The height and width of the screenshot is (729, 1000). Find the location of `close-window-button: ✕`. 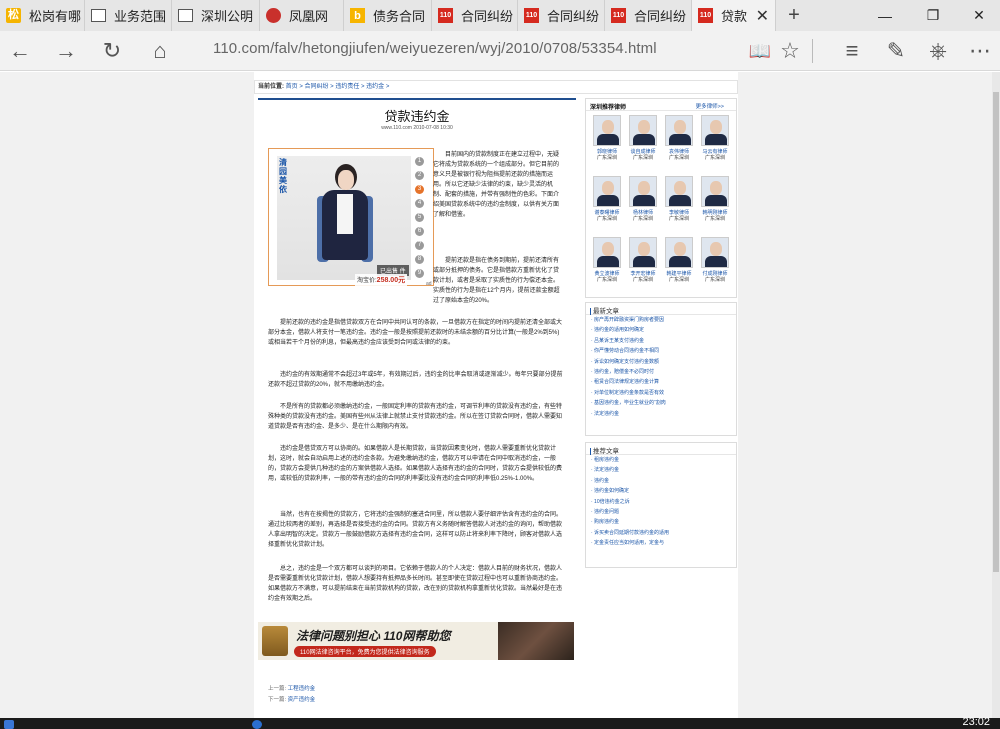

close-window-button: ✕ is located at coordinates (978, 15).